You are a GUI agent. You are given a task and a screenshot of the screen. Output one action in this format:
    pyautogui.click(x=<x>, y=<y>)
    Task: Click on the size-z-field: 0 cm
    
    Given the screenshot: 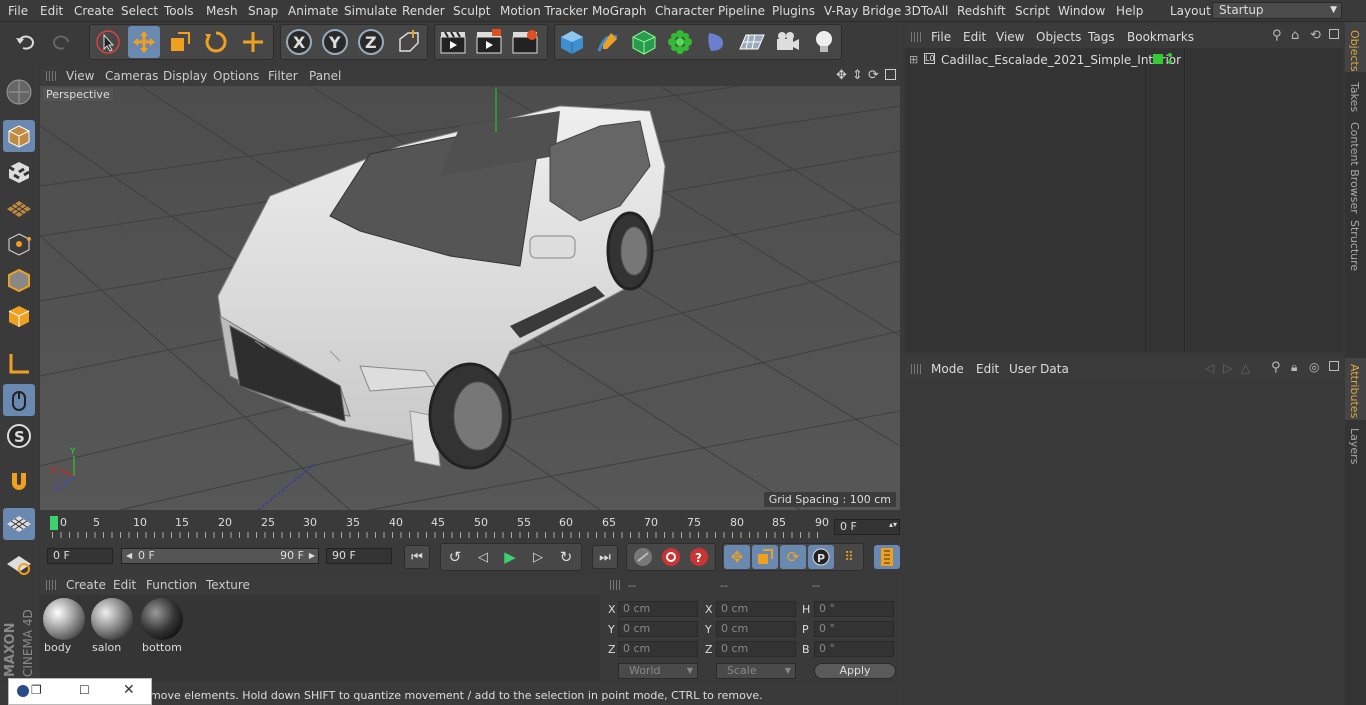 What is the action you would take?
    pyautogui.click(x=756, y=649)
    